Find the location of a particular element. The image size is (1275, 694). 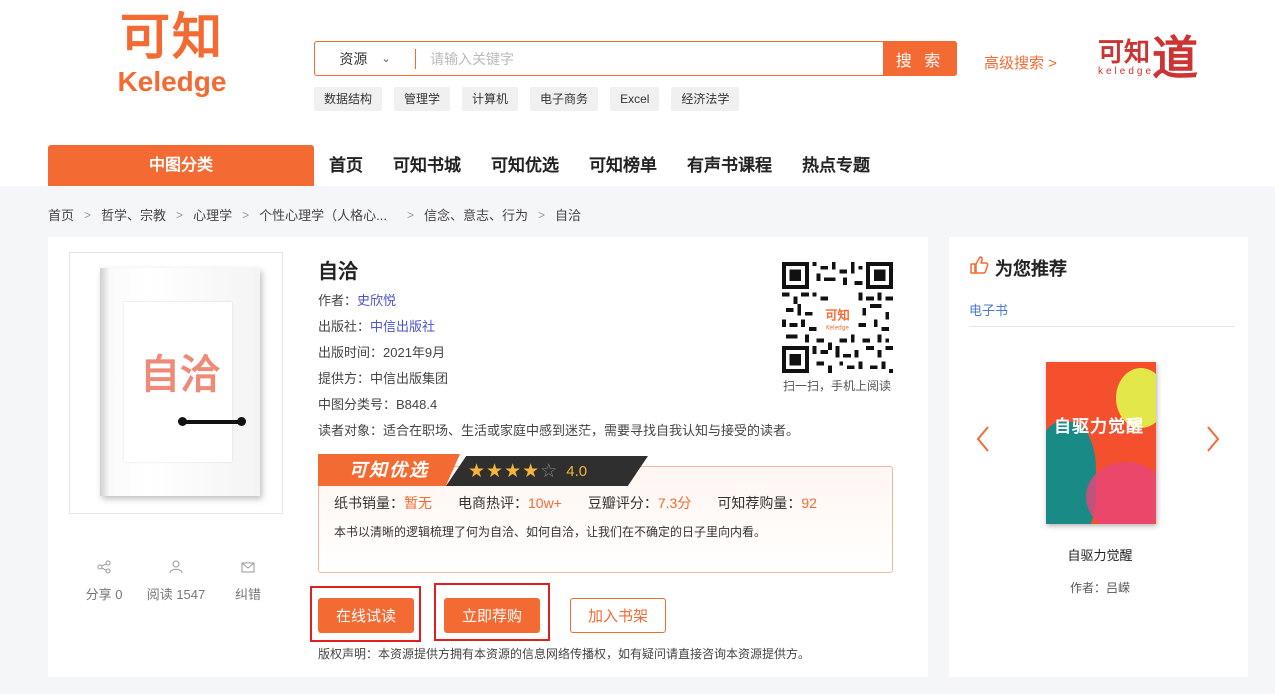

pick-stat: 豆瓣评分：7.3分 is located at coordinates (639, 503).